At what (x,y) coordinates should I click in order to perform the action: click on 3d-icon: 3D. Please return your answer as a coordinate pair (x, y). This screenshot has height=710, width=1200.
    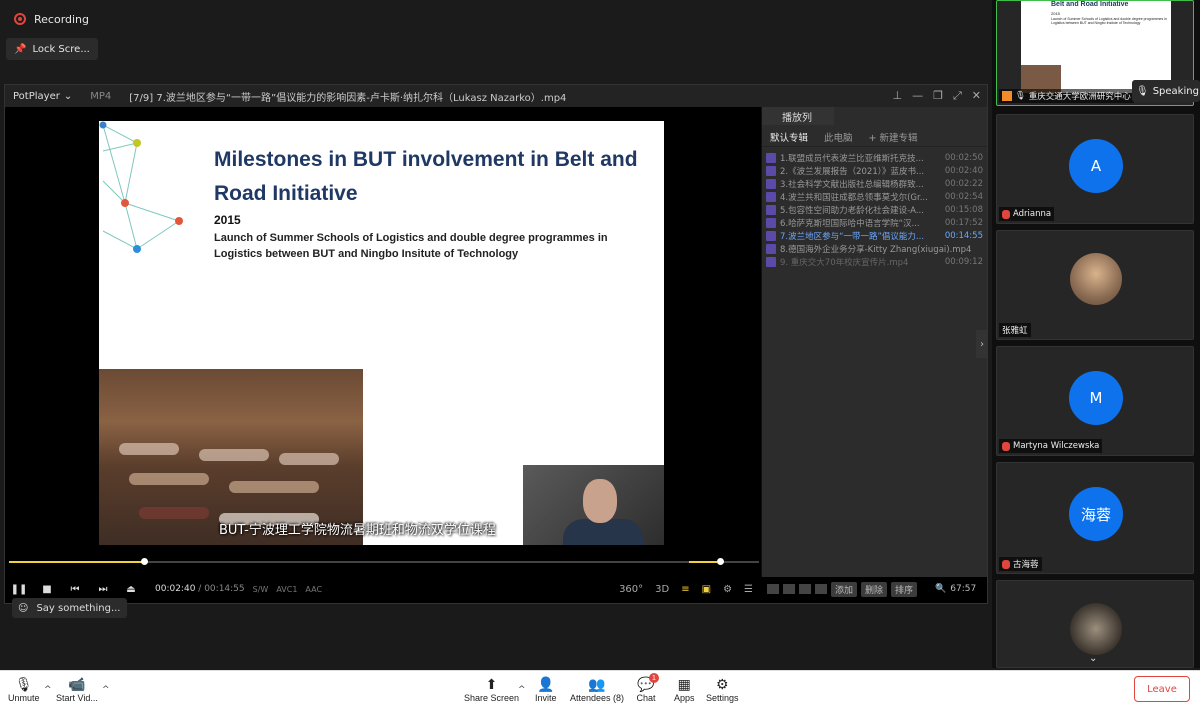
    Looking at the image, I should click on (662, 589).